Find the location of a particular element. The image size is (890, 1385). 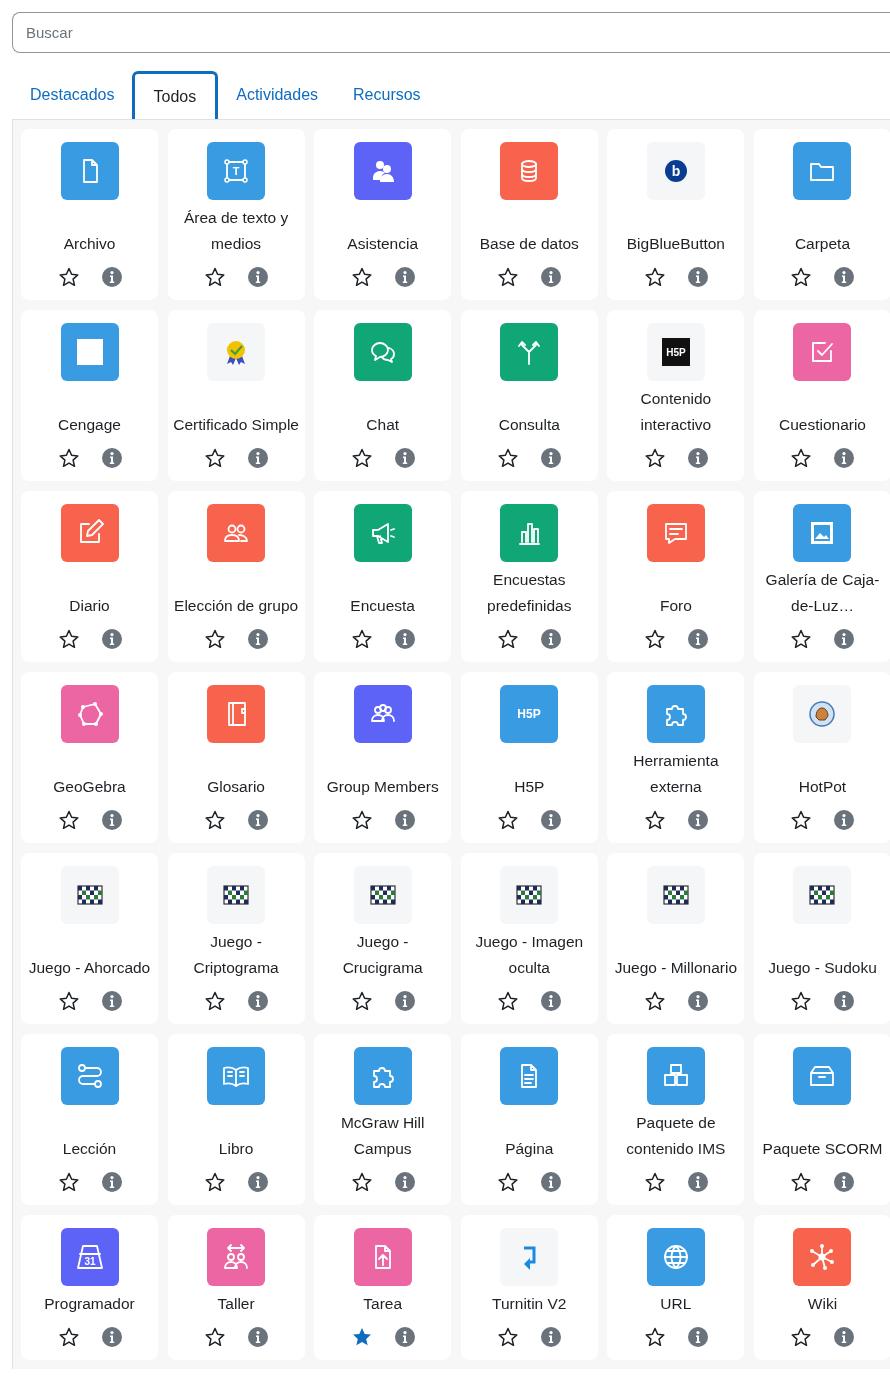

module-card: Base de datos is located at coordinates (529, 214).